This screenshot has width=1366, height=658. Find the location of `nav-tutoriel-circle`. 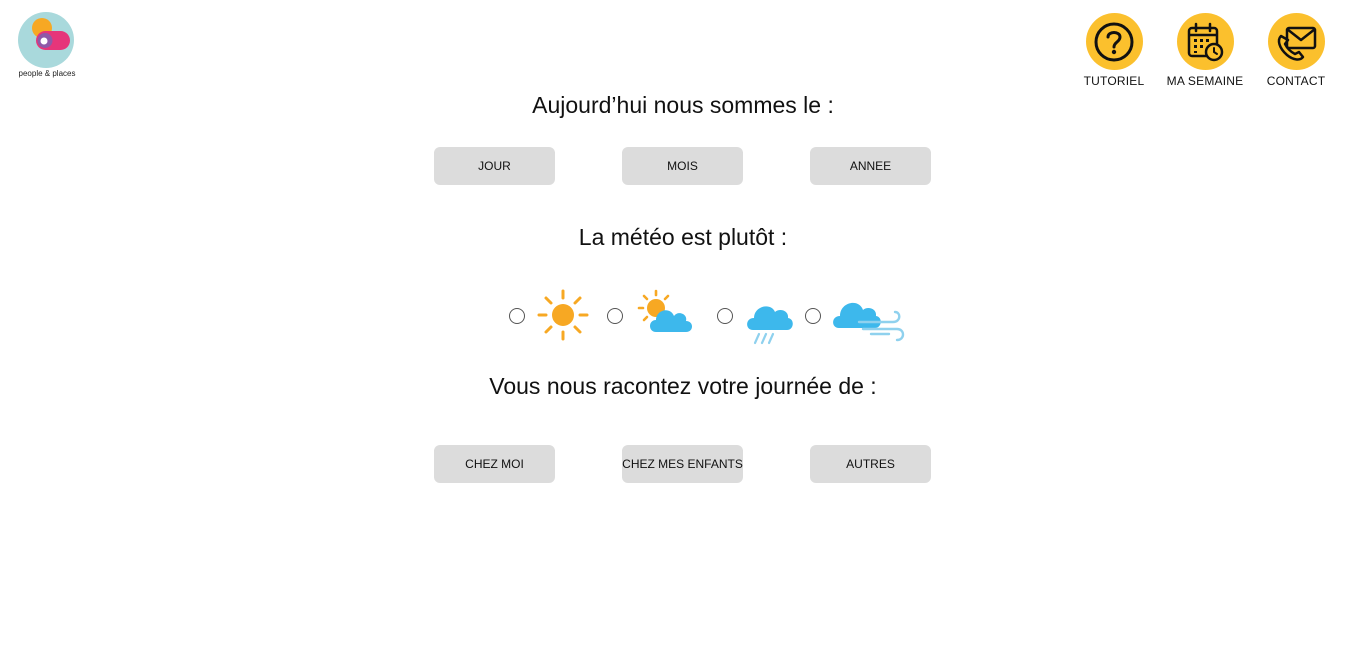

nav-tutoriel-circle is located at coordinates (1114, 41).